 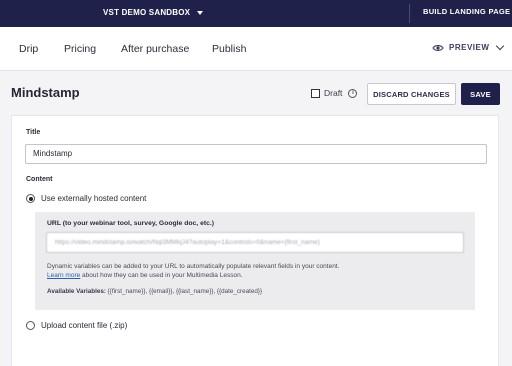 I want to click on tab-pricing: Pricing, so click(x=80, y=49).